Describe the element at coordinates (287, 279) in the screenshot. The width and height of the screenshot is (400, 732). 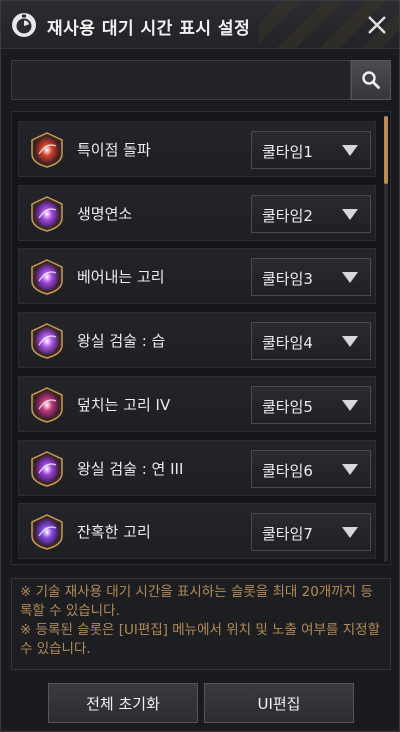
I see `dropdown-value: 쿨타임3` at that location.